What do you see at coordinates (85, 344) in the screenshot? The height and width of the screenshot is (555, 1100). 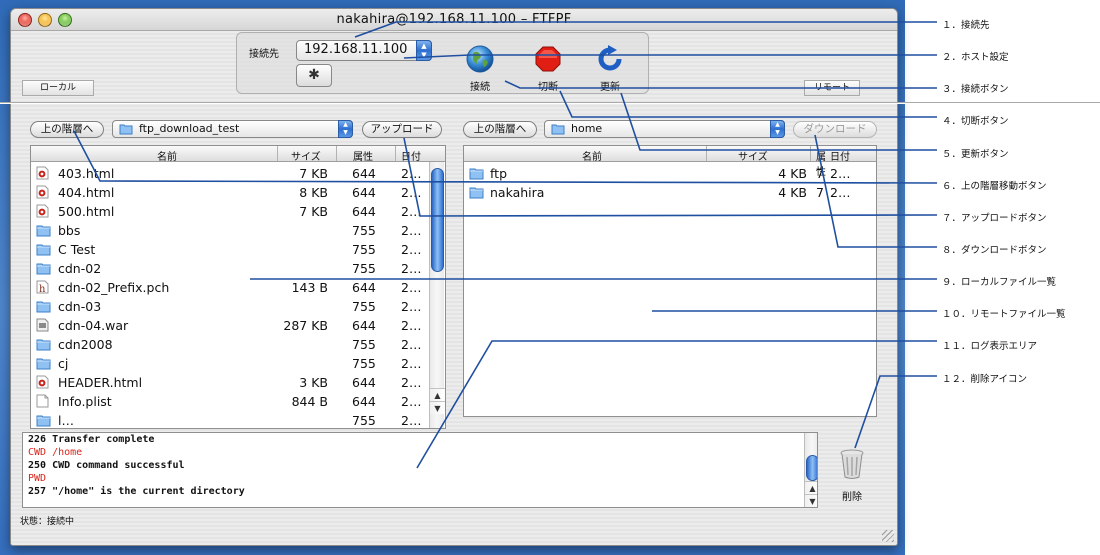 I see `file-name: cdn2008` at bounding box center [85, 344].